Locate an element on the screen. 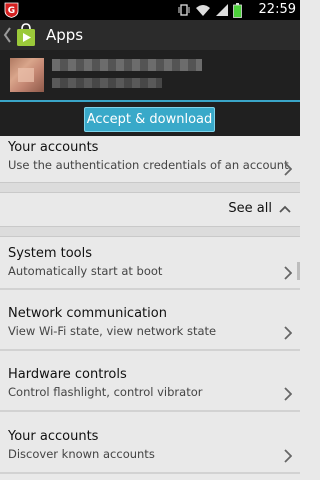  action-bar: Apps is located at coordinates (150, 35).